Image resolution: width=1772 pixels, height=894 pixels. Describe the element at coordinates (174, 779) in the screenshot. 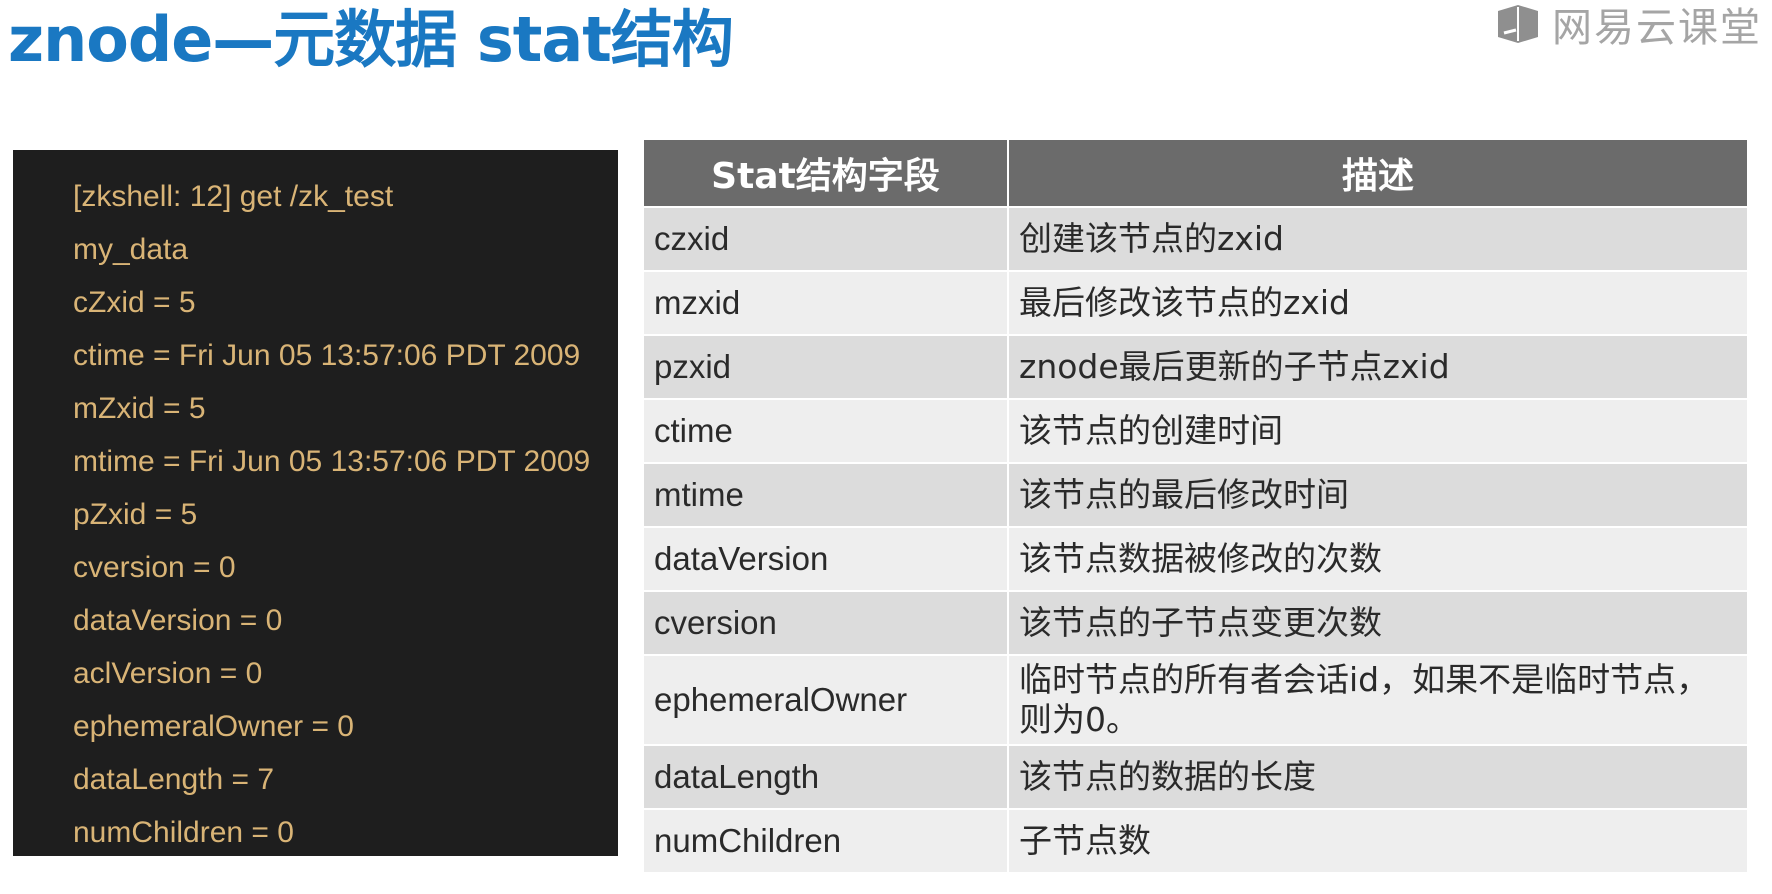

I see `terminal-line: dataLength = 7` at that location.